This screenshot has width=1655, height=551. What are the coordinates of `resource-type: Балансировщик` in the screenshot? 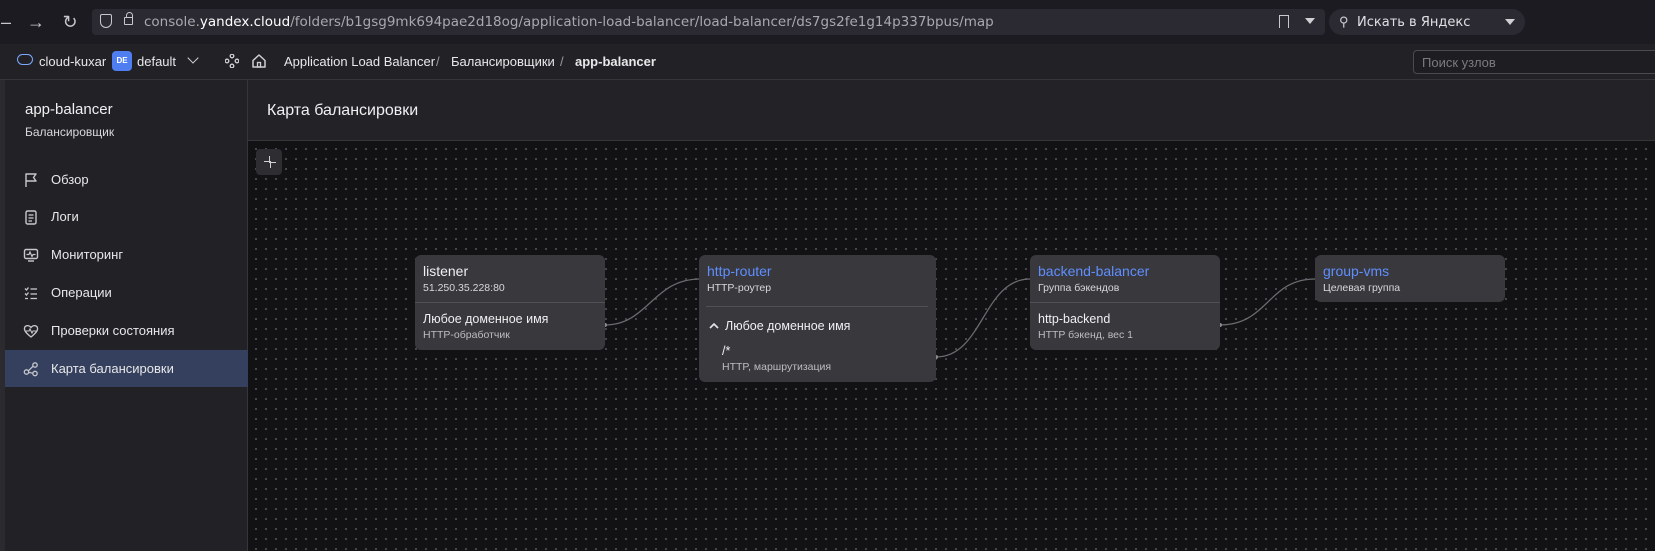 It's located at (70, 132).